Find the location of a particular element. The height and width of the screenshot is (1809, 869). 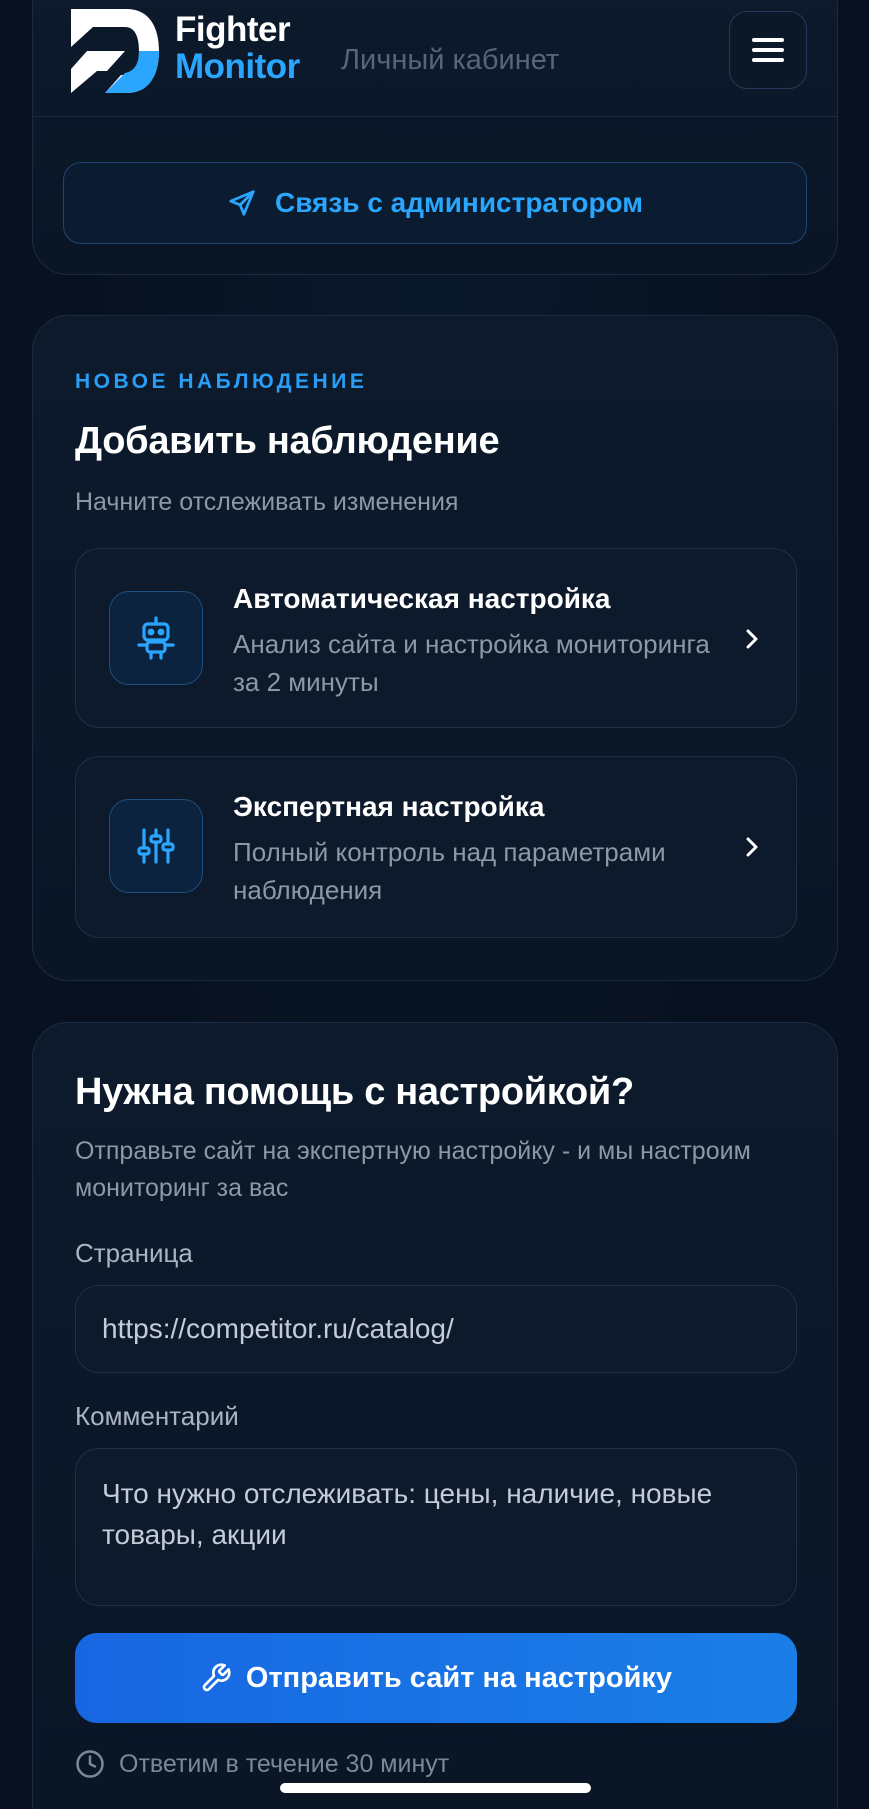

clock-icon is located at coordinates (90, 1764).